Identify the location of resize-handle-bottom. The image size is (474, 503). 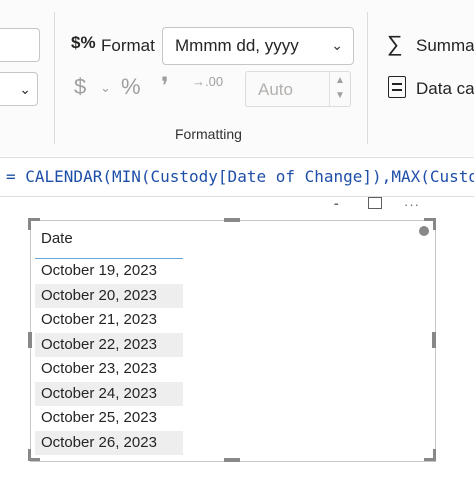
(232, 460).